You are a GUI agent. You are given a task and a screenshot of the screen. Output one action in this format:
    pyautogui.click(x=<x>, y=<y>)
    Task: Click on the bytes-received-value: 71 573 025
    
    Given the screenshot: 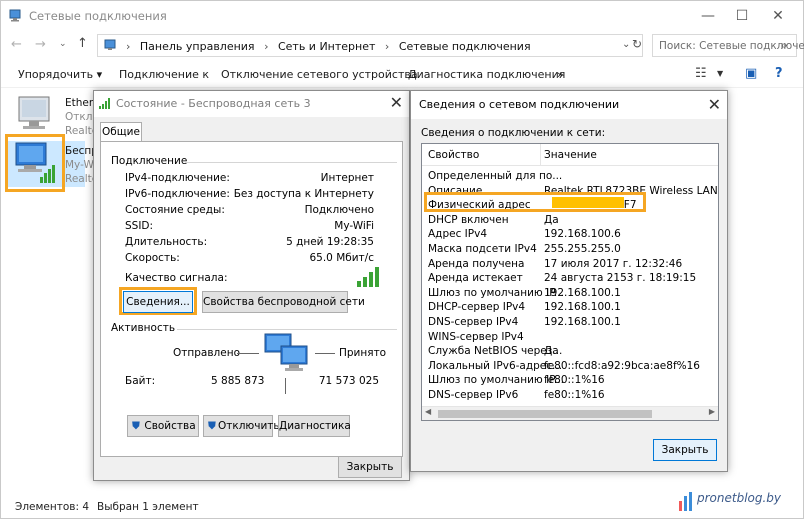 What is the action you would take?
    pyautogui.click(x=348, y=381)
    